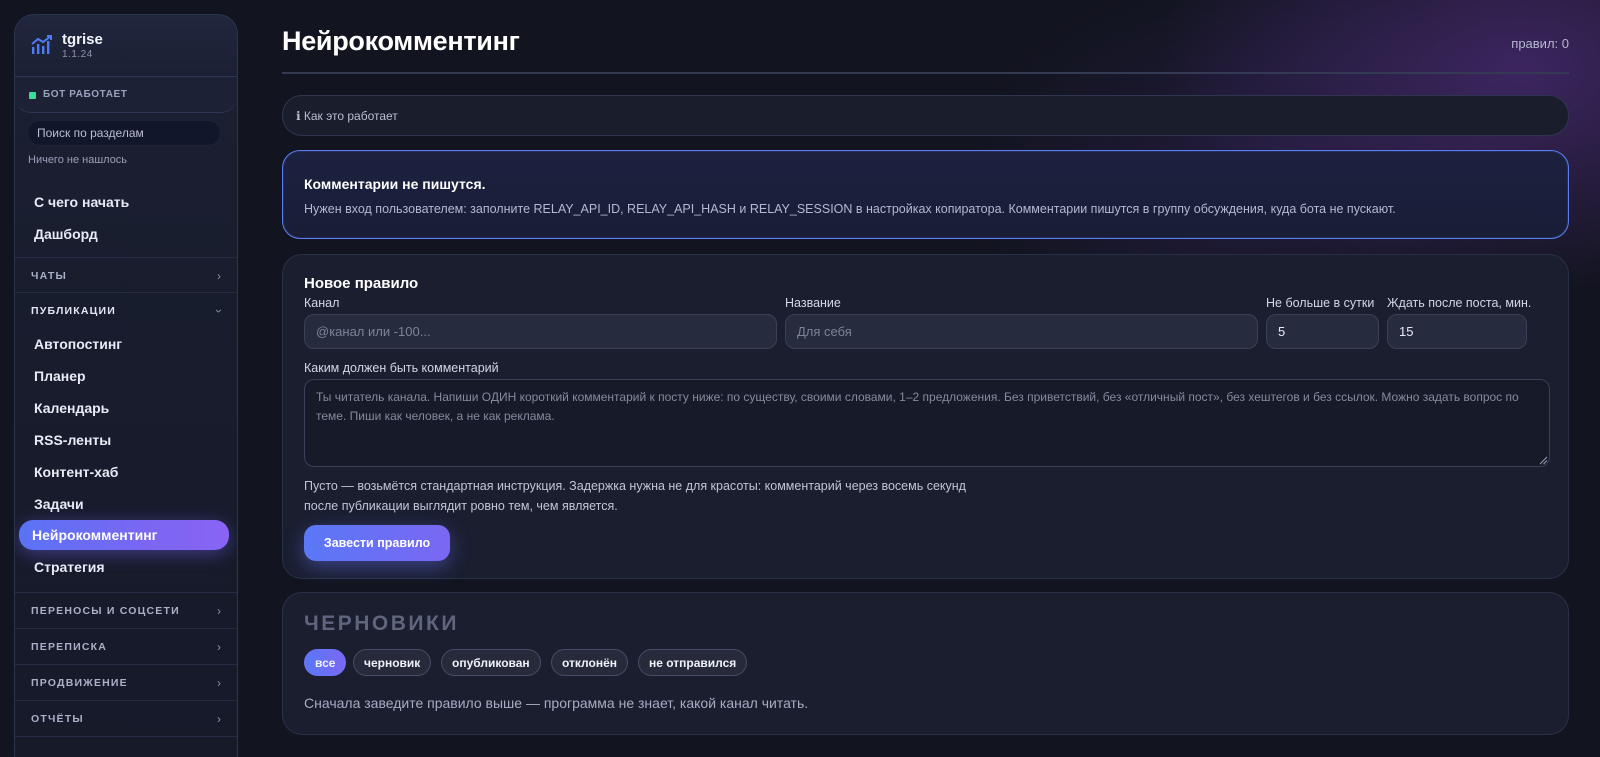  Describe the element at coordinates (77, 54) in the screenshot. I see `brand-version: 1.1.24` at that location.